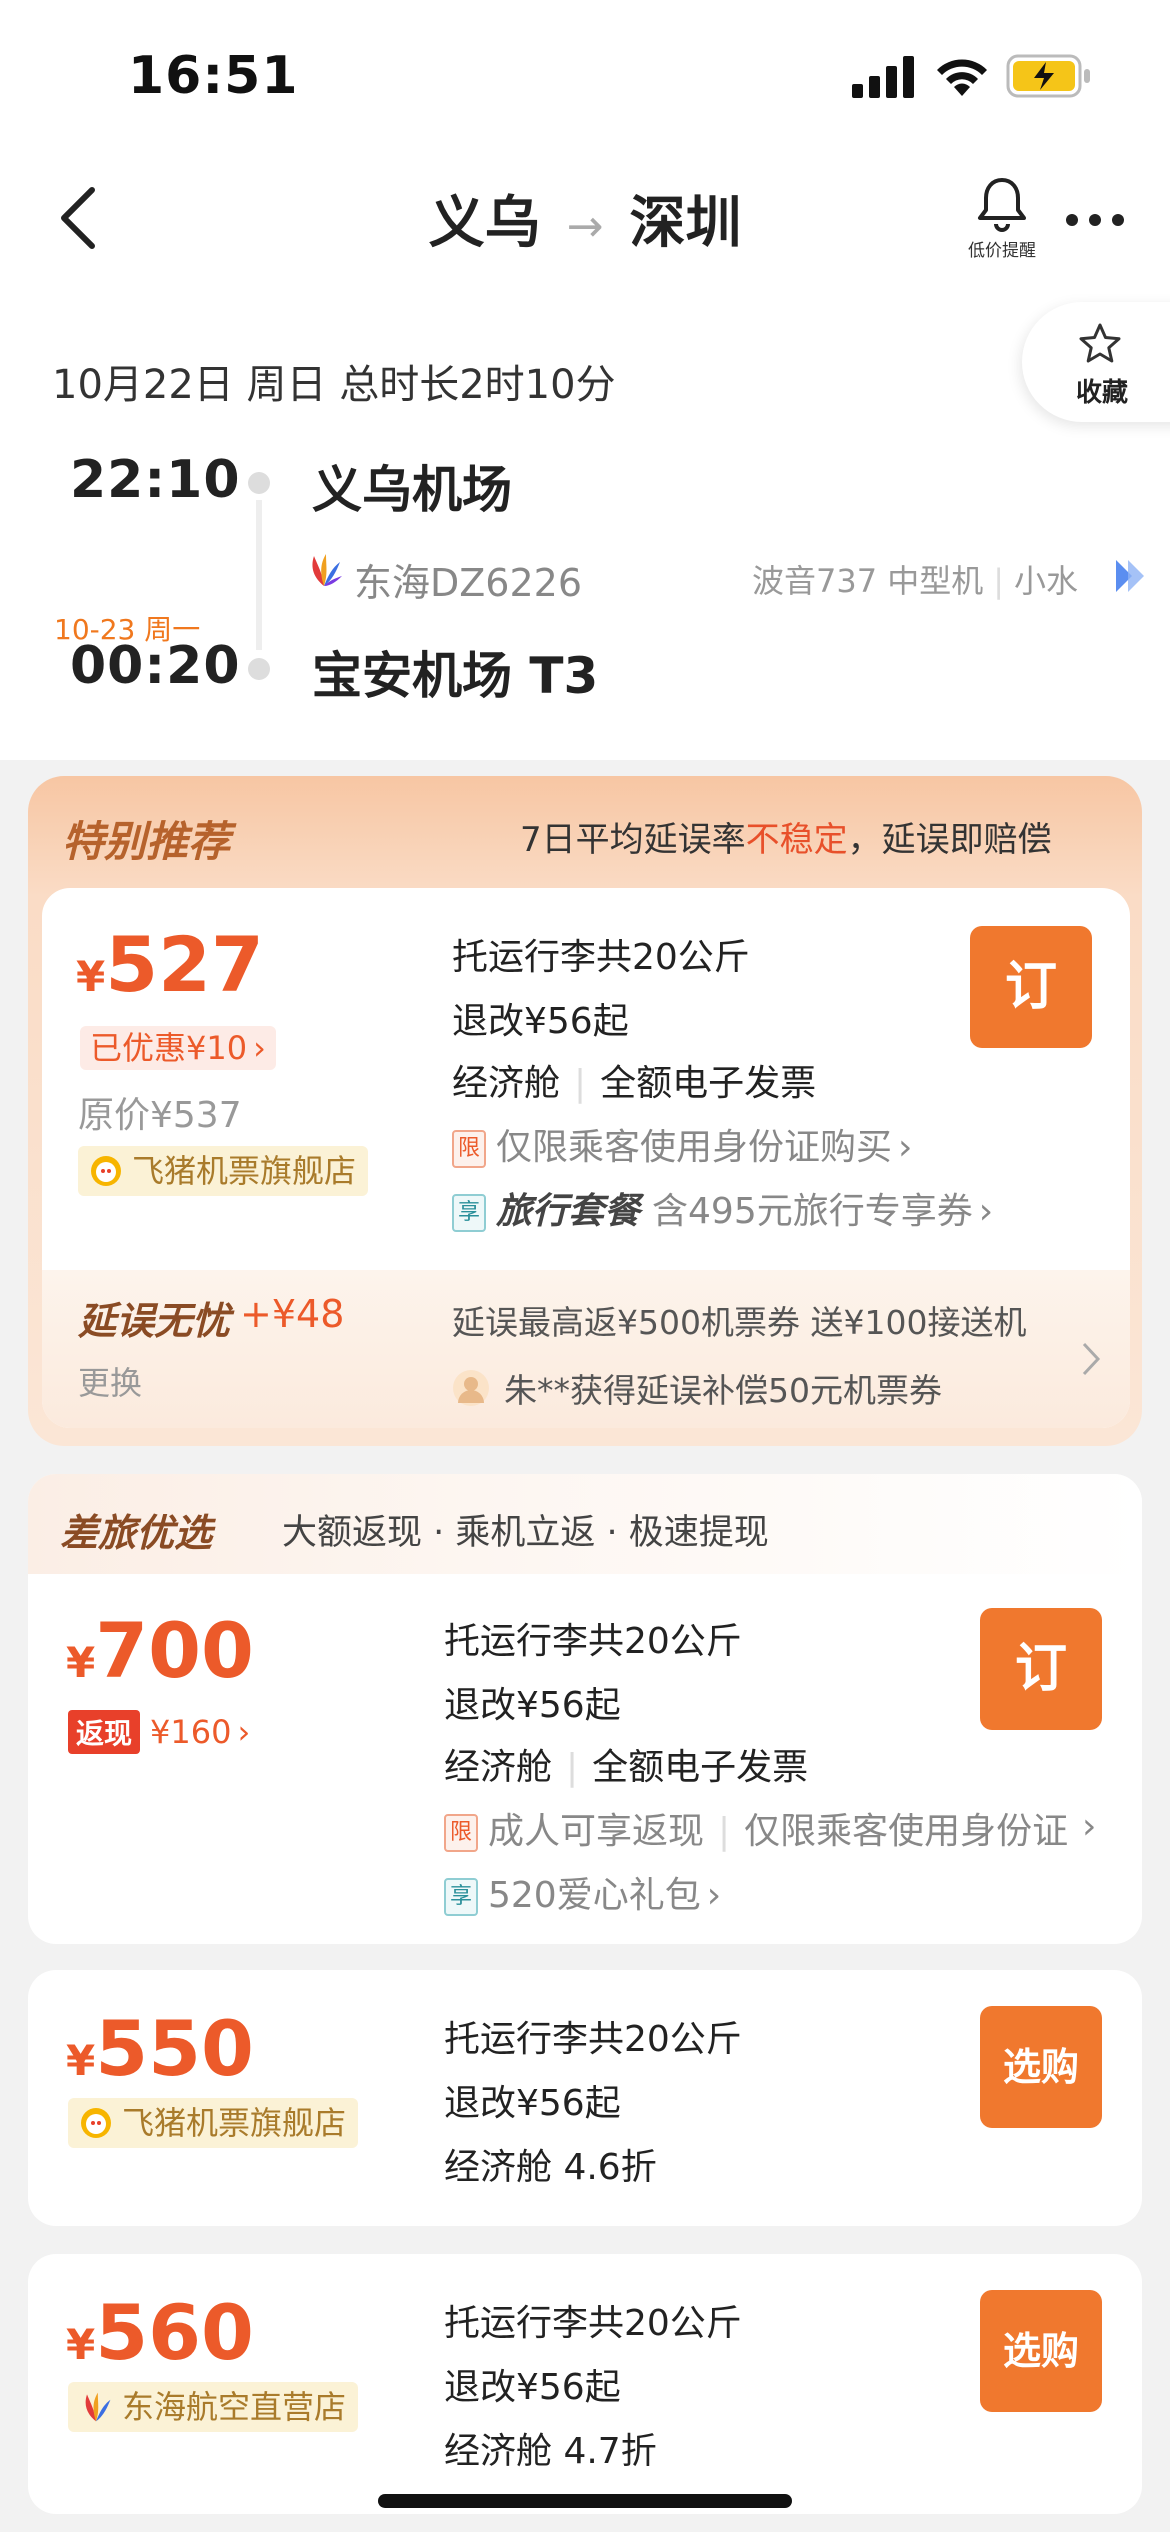 Image resolution: width=1170 pixels, height=2532 pixels. I want to click on expand-arrow-icon, so click(1132, 576).